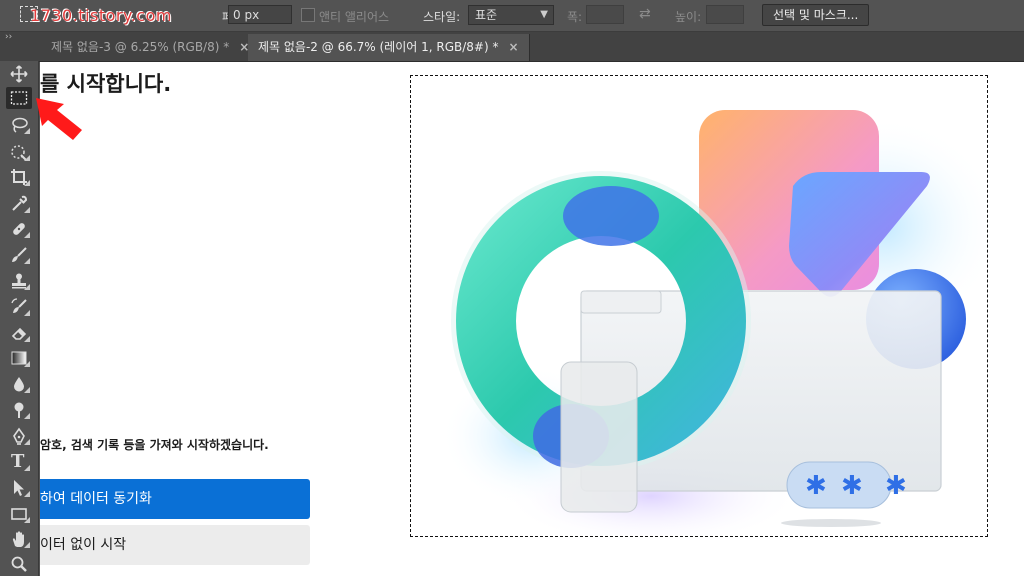 This screenshot has width=1024, height=576. Describe the element at coordinates (575, 17) in the screenshot. I see `width-label: 폭:` at that location.